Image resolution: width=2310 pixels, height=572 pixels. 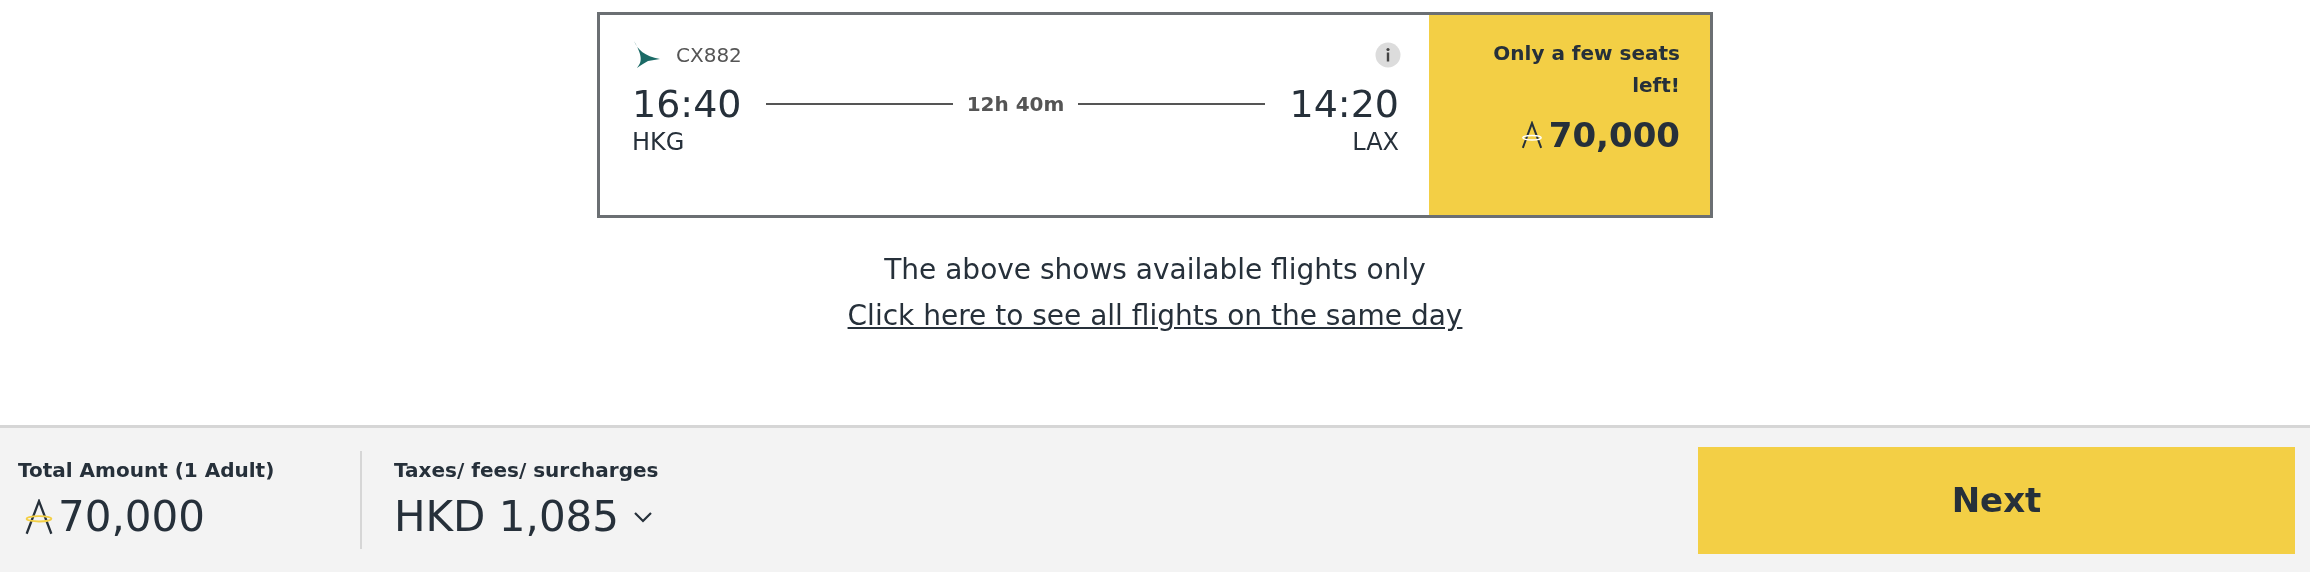 What do you see at coordinates (1015, 104) in the screenshot?
I see `flight-duration: 12h 40m` at bounding box center [1015, 104].